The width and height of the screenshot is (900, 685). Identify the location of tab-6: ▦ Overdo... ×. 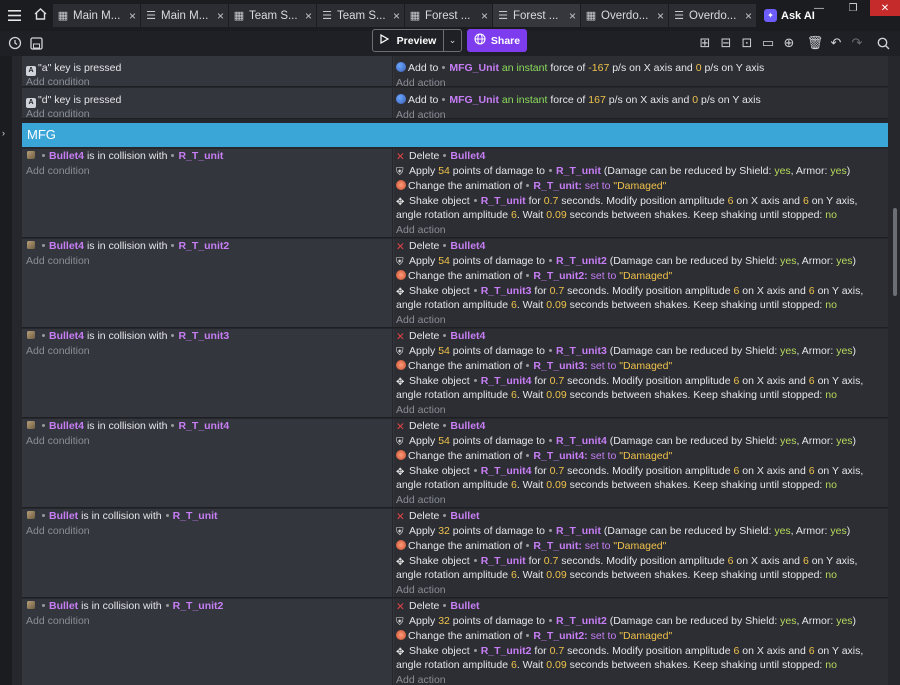
(624, 15).